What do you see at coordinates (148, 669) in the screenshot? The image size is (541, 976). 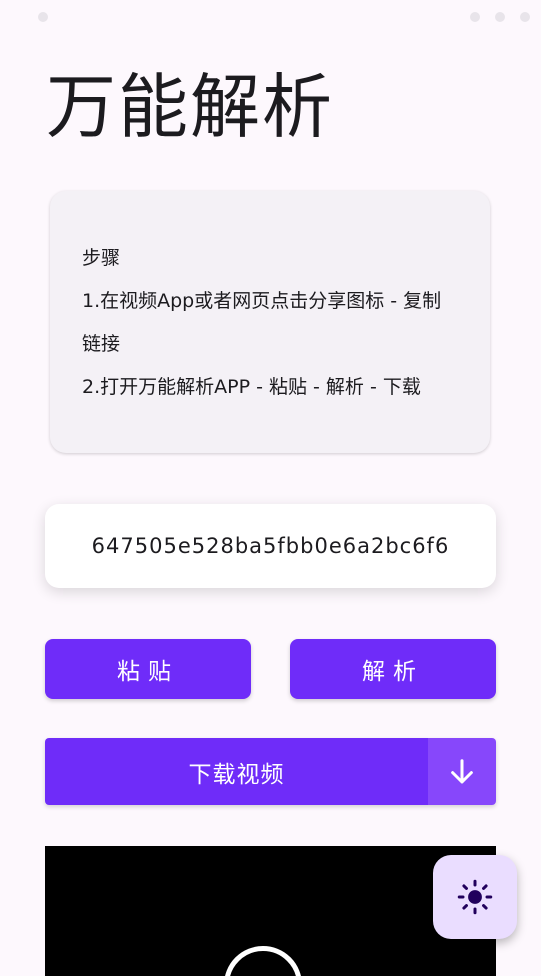 I see `paste-button: 粘贴` at bounding box center [148, 669].